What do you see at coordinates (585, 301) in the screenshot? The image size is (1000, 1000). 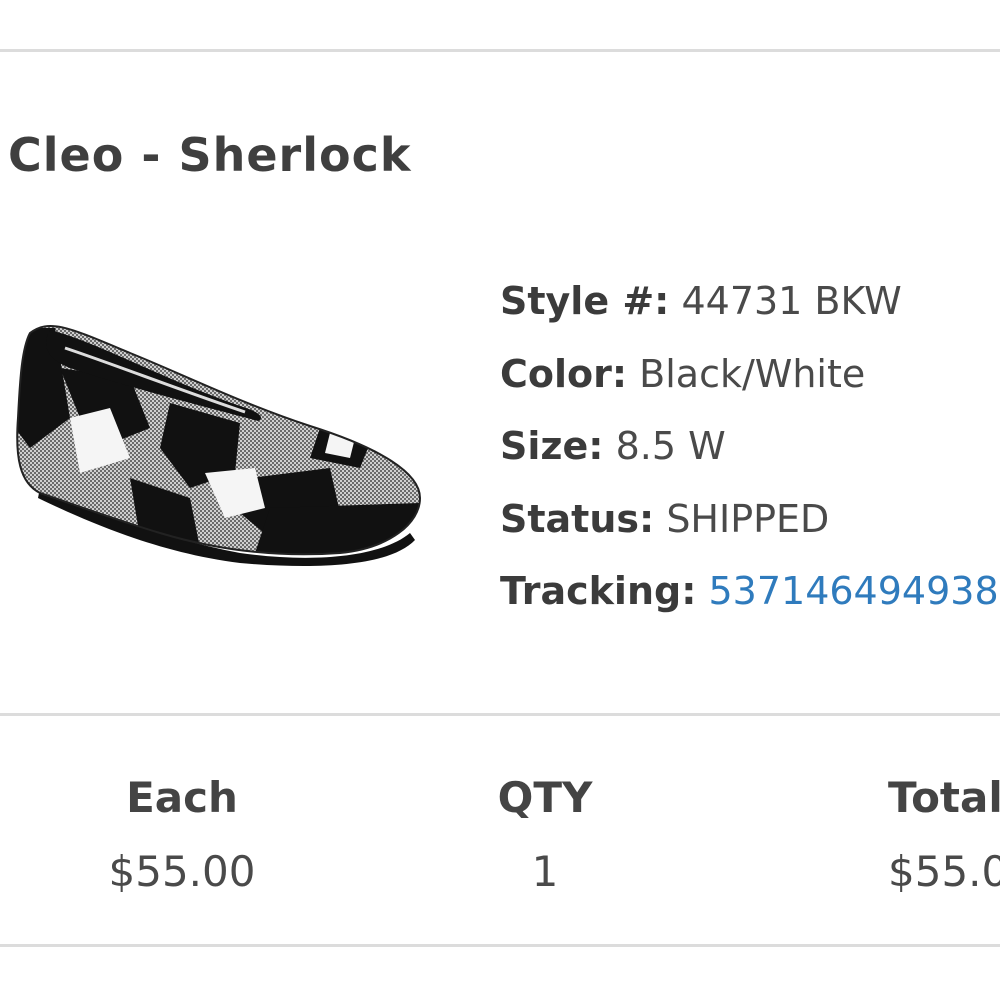 I see `style-label: Style #:` at bounding box center [585, 301].